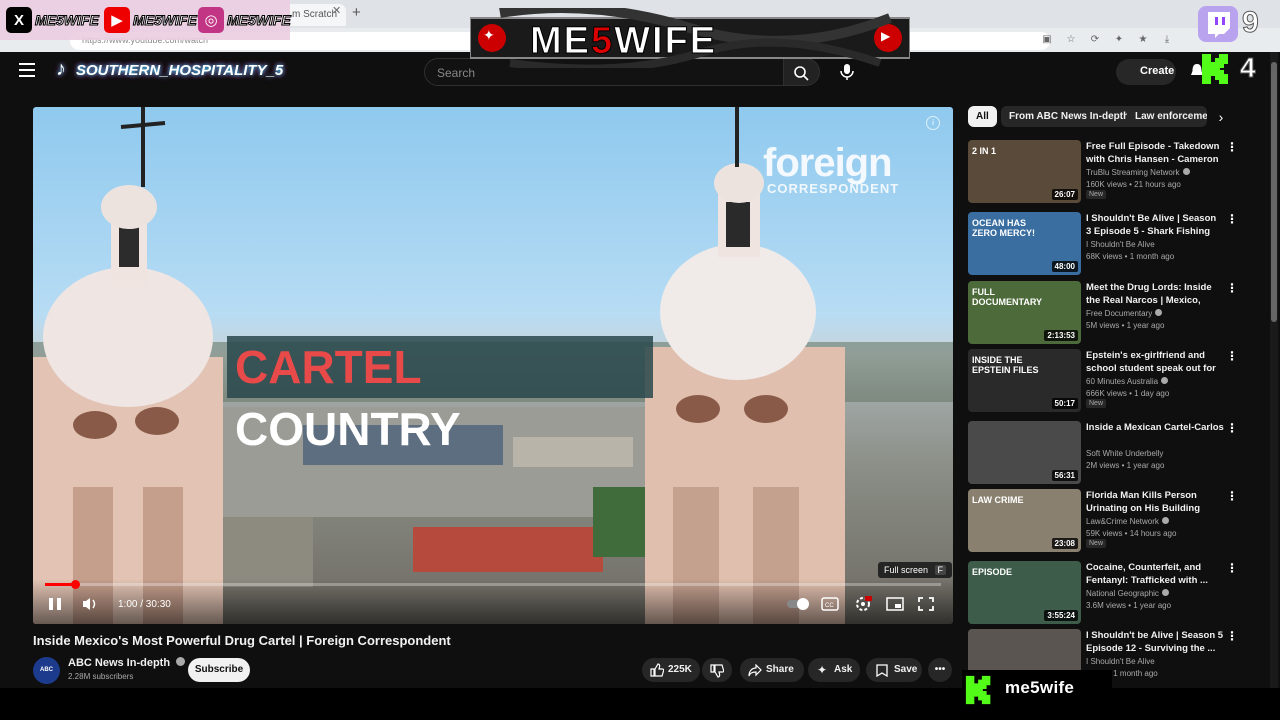  I want to click on rec-meta: 2M views • 1 year ago, so click(1125, 465).